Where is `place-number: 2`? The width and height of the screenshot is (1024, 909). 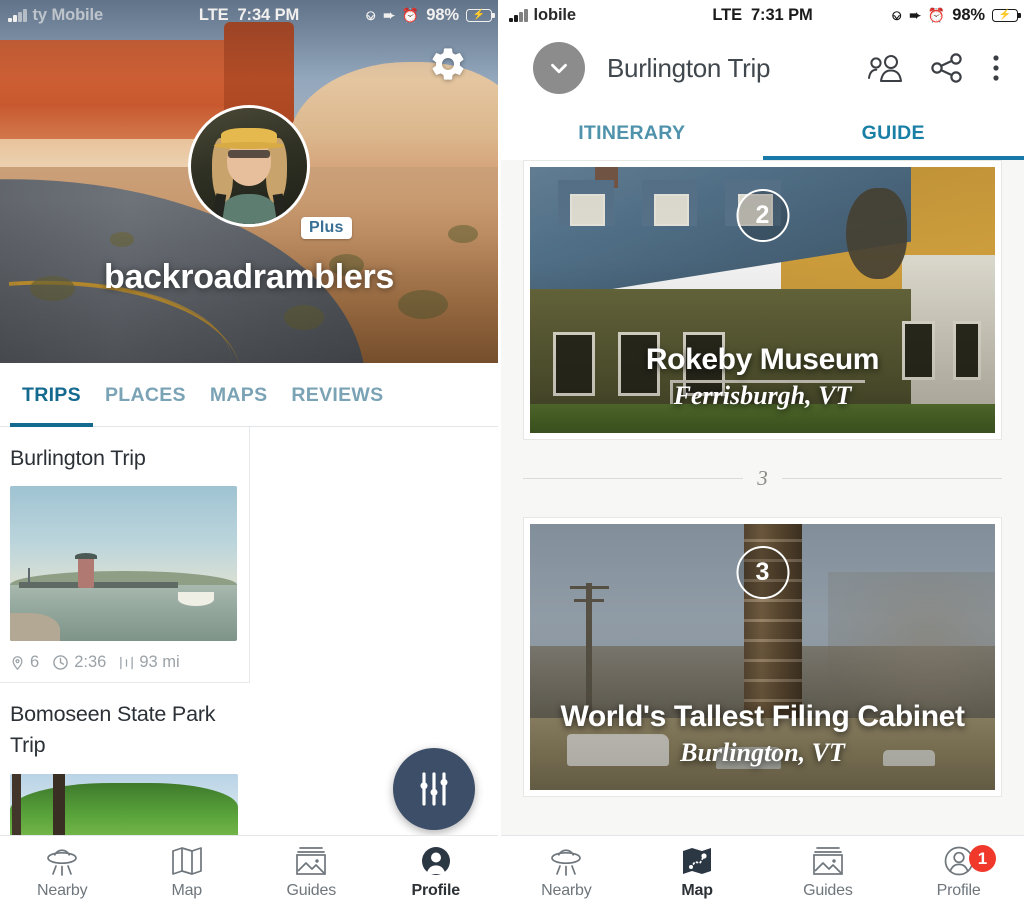
place-number: 2 is located at coordinates (762, 215).